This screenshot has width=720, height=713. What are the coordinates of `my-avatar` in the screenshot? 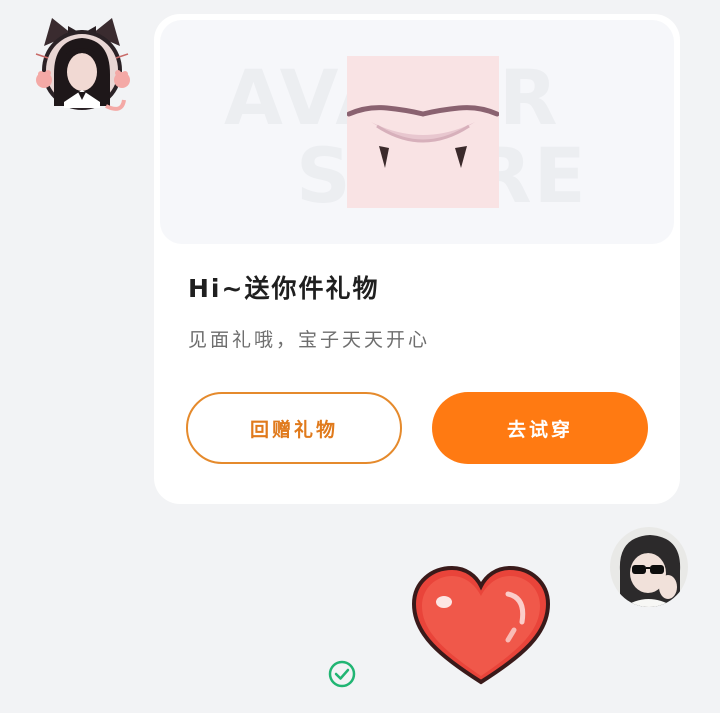 It's located at (649, 567).